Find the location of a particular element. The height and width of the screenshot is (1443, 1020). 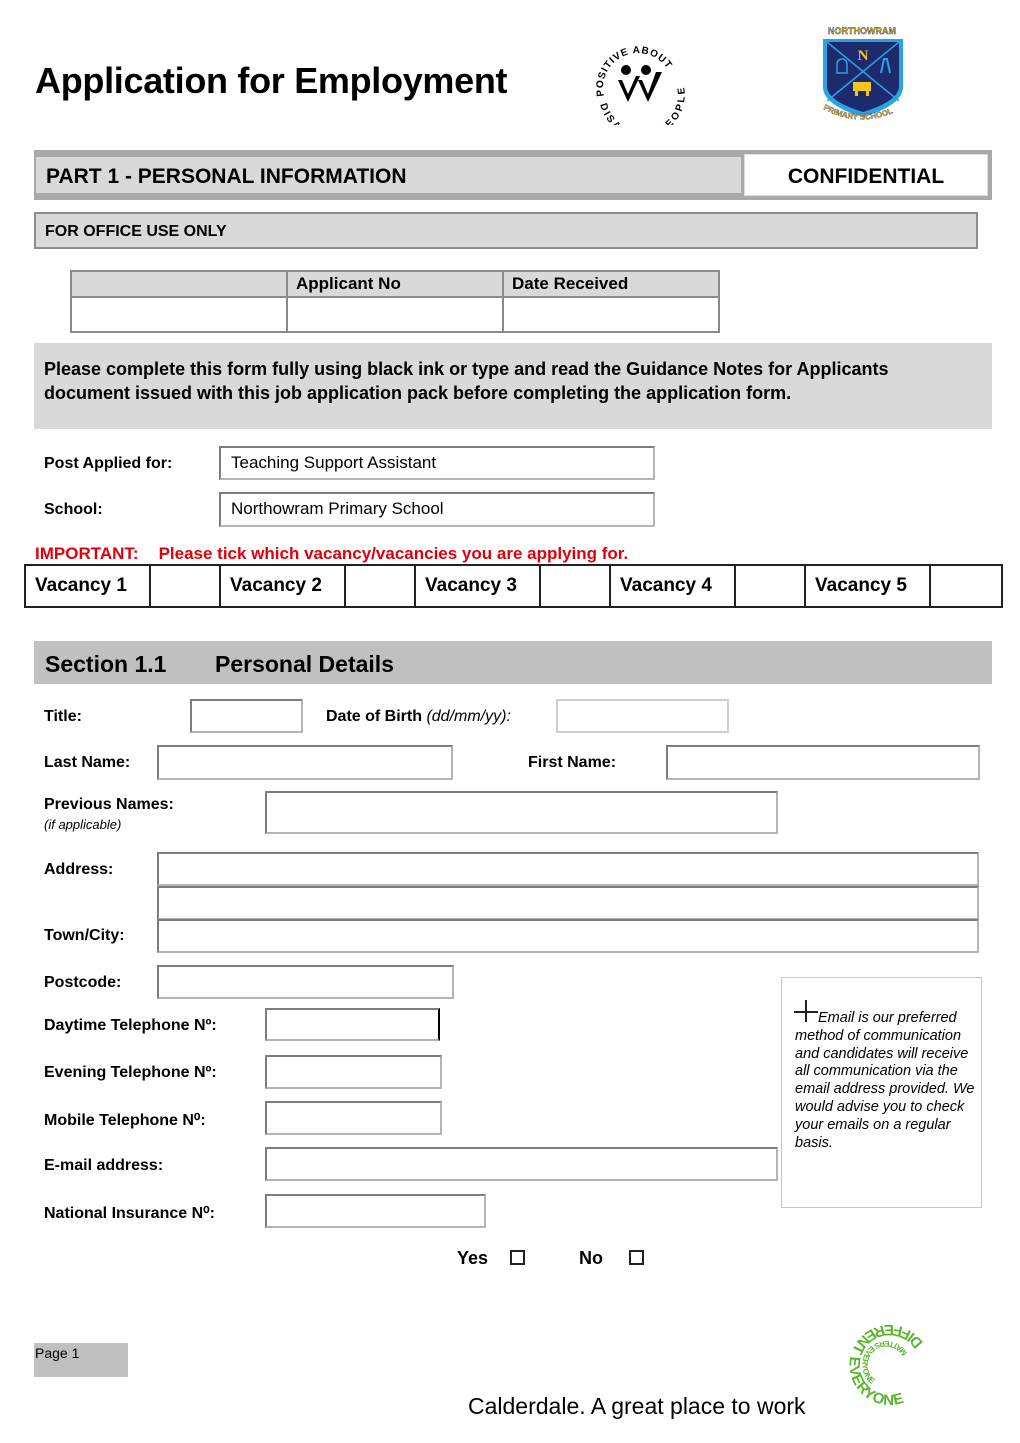

vacancy-5-checkbox is located at coordinates (966, 586).